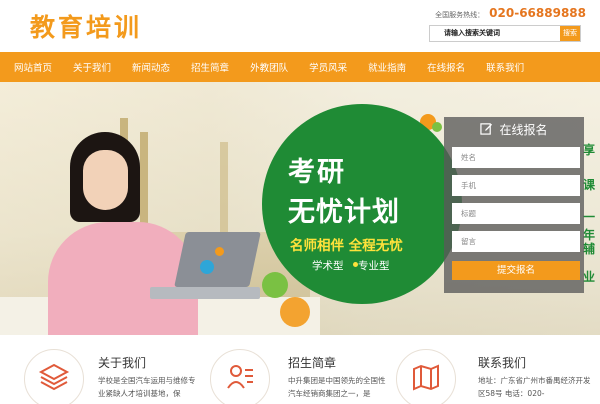  I want to click on hotline-number: 020-66889888, so click(537, 13).